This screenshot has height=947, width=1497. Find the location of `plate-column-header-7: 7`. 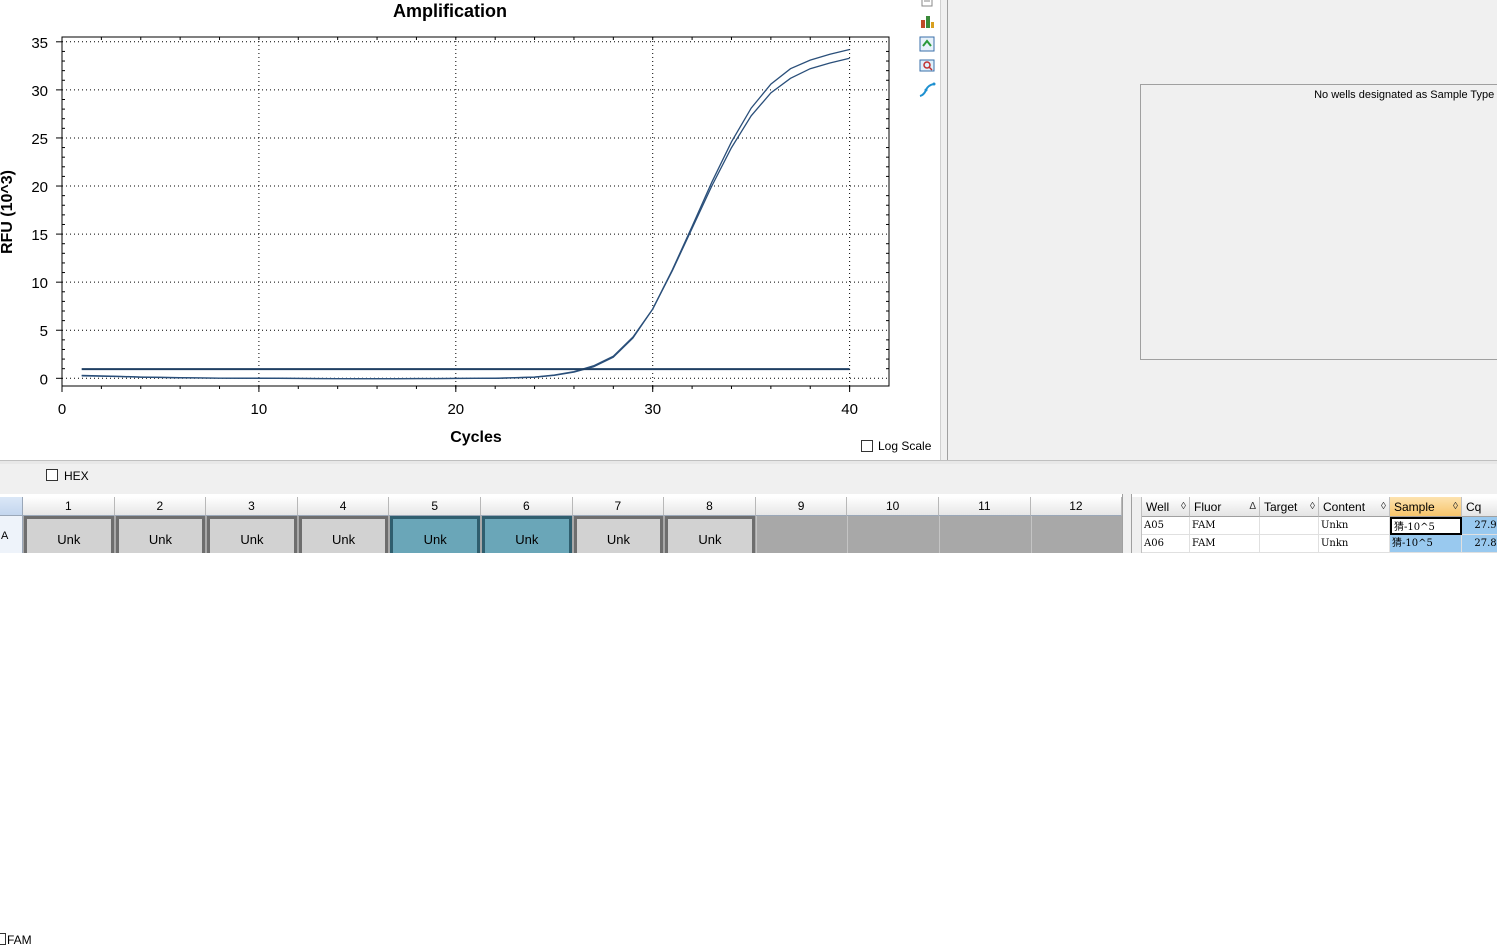

plate-column-header-7: 7 is located at coordinates (618, 506).